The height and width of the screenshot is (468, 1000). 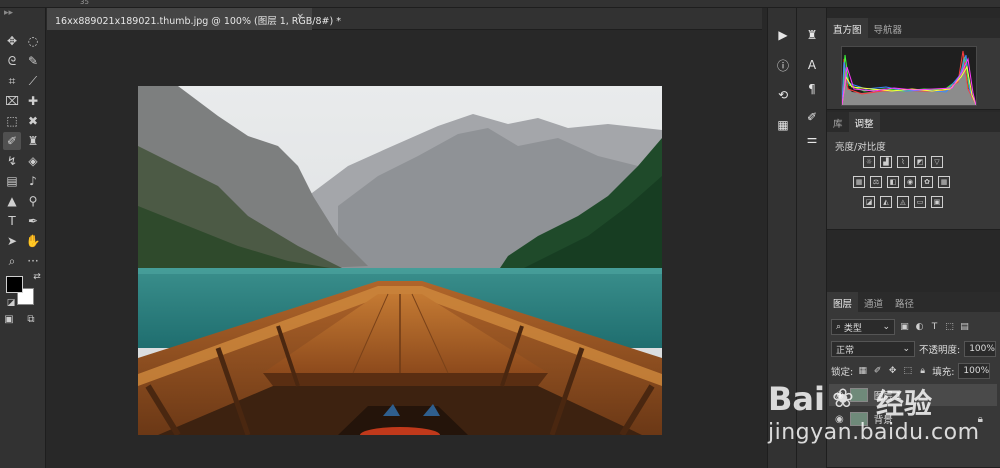 I want to click on clone-stamp-tool-icon: ♜, so click(x=33, y=141).